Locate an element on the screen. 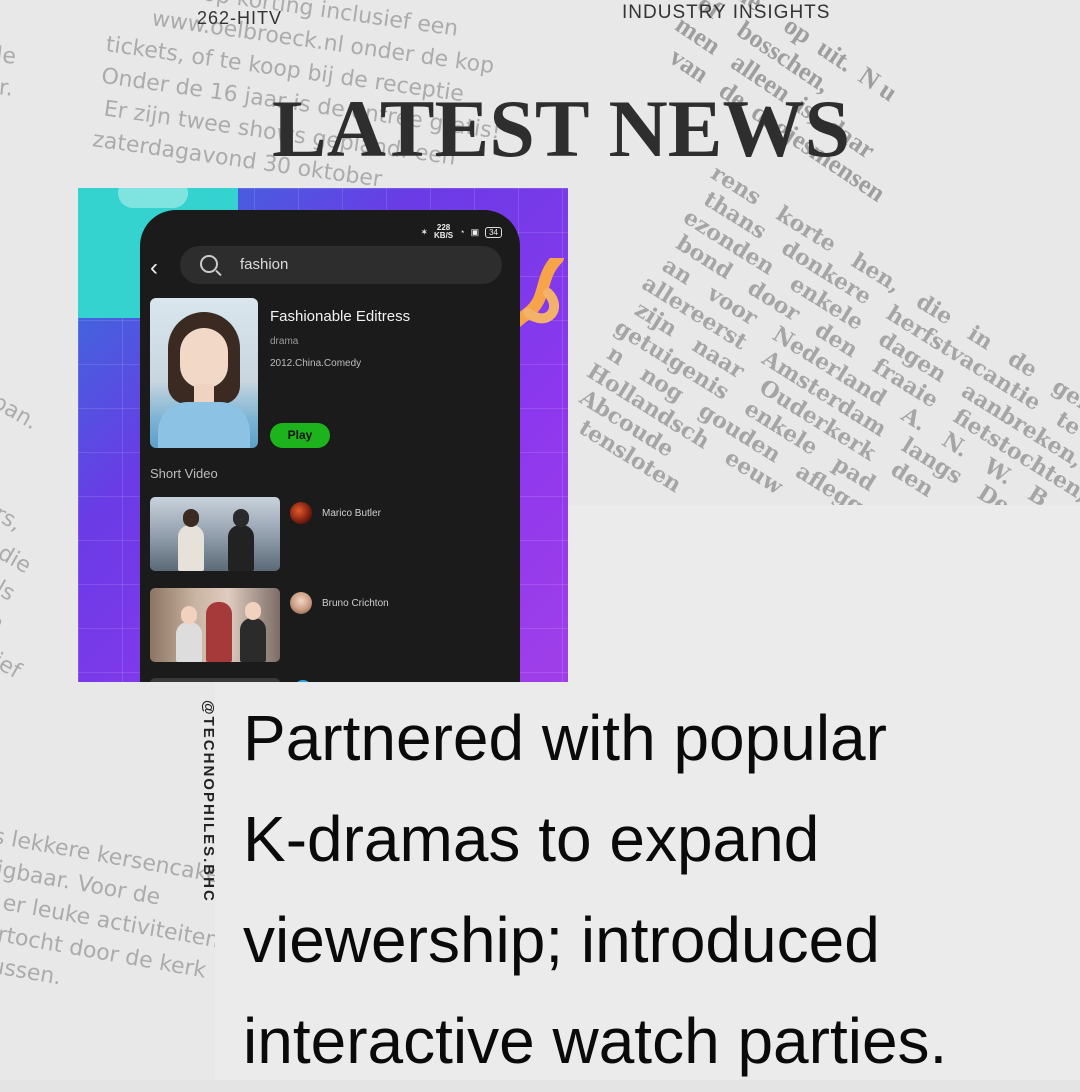  network-speed: 228 KB/S is located at coordinates (443, 232).